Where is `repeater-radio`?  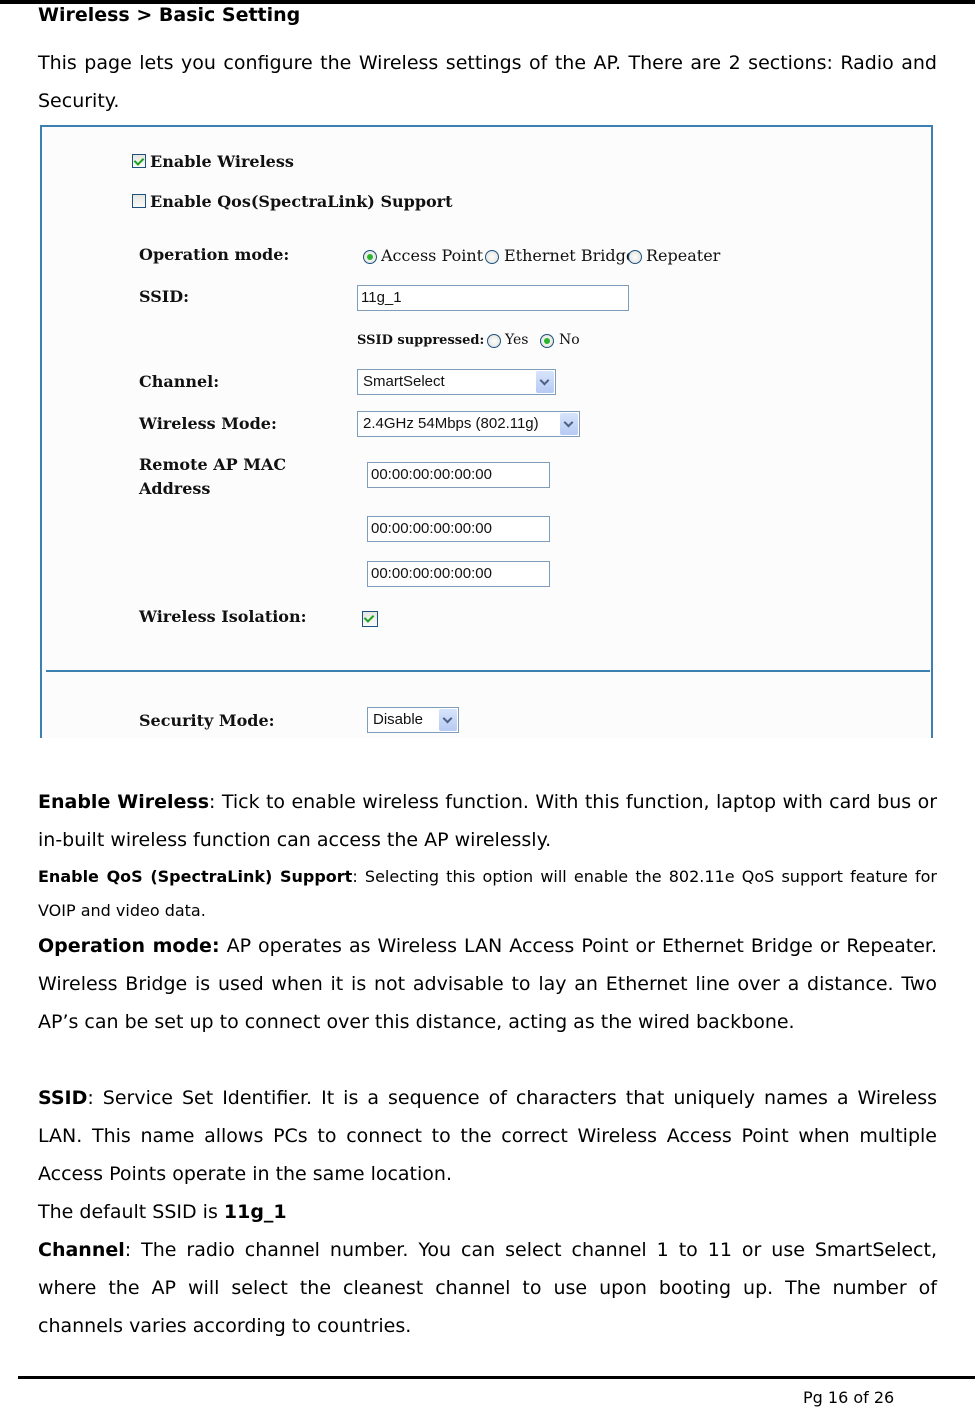 repeater-radio is located at coordinates (635, 257).